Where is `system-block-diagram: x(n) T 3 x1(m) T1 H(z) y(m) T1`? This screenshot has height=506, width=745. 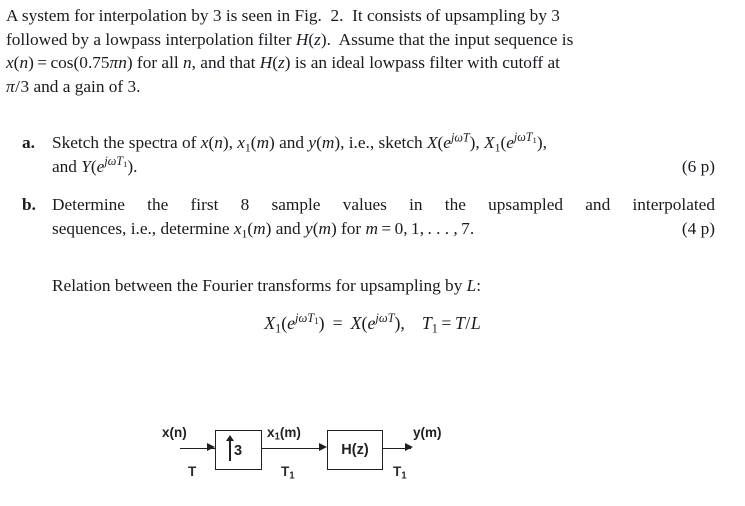 system-block-diagram: x(n) T 3 x1(m) T1 H(z) y(m) T1 is located at coordinates (315, 458).